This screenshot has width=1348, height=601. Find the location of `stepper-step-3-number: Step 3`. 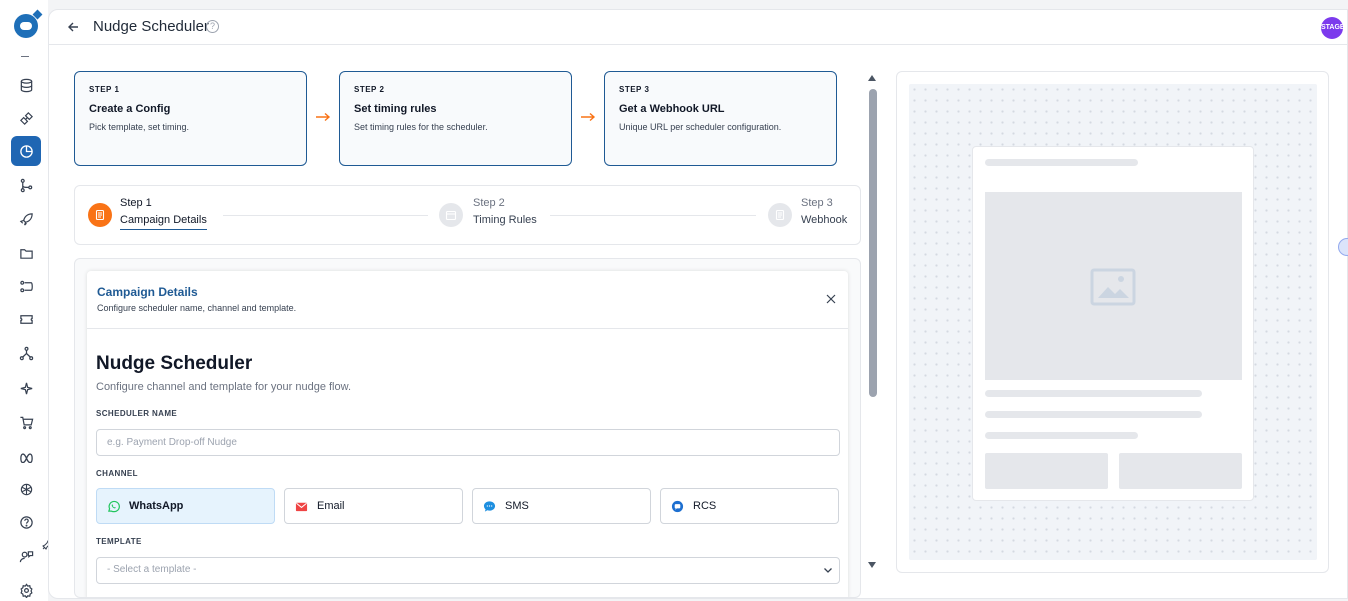

stepper-step-3-number: Step 3 is located at coordinates (817, 203).